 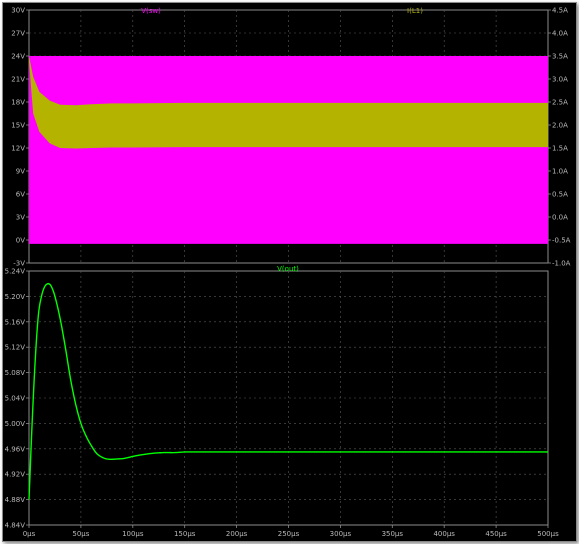 What do you see at coordinates (18, 80) in the screenshot?
I see `left-tick-label: 21V` at bounding box center [18, 80].